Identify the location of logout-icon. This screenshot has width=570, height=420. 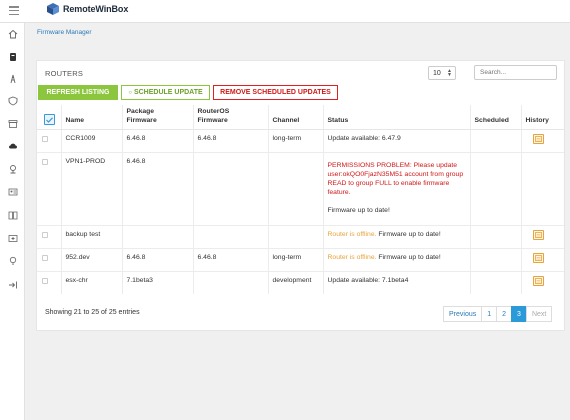
(13, 285).